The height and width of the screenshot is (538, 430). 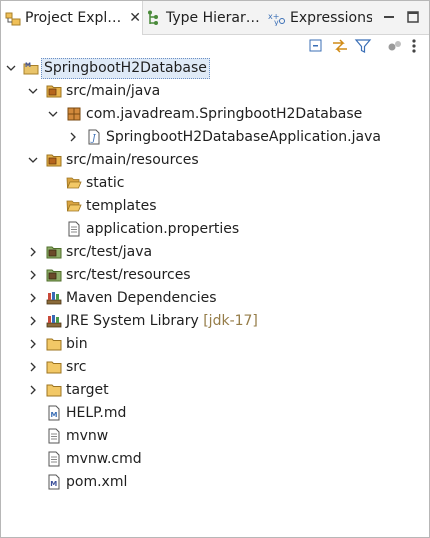 What do you see at coordinates (414, 46) in the screenshot?
I see `view-menu-icon` at bounding box center [414, 46].